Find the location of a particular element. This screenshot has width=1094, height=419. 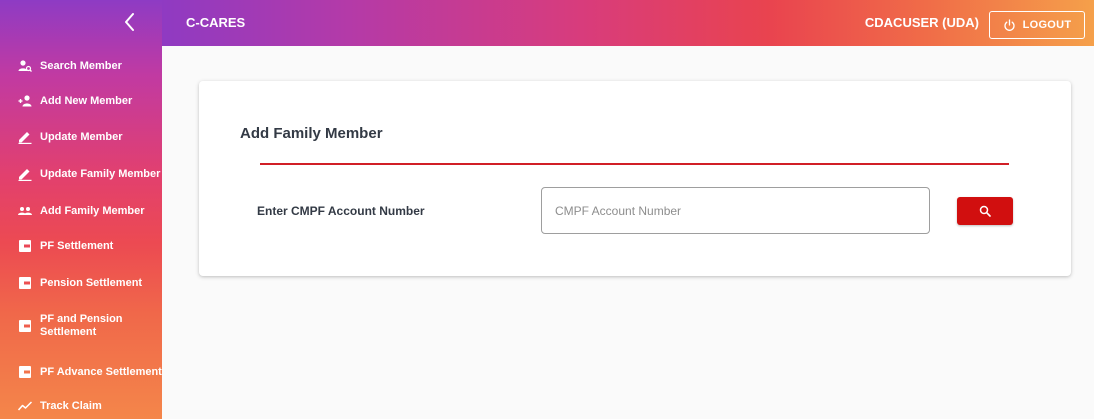

sidebar-item-label: Add Family Member is located at coordinates (92, 210).